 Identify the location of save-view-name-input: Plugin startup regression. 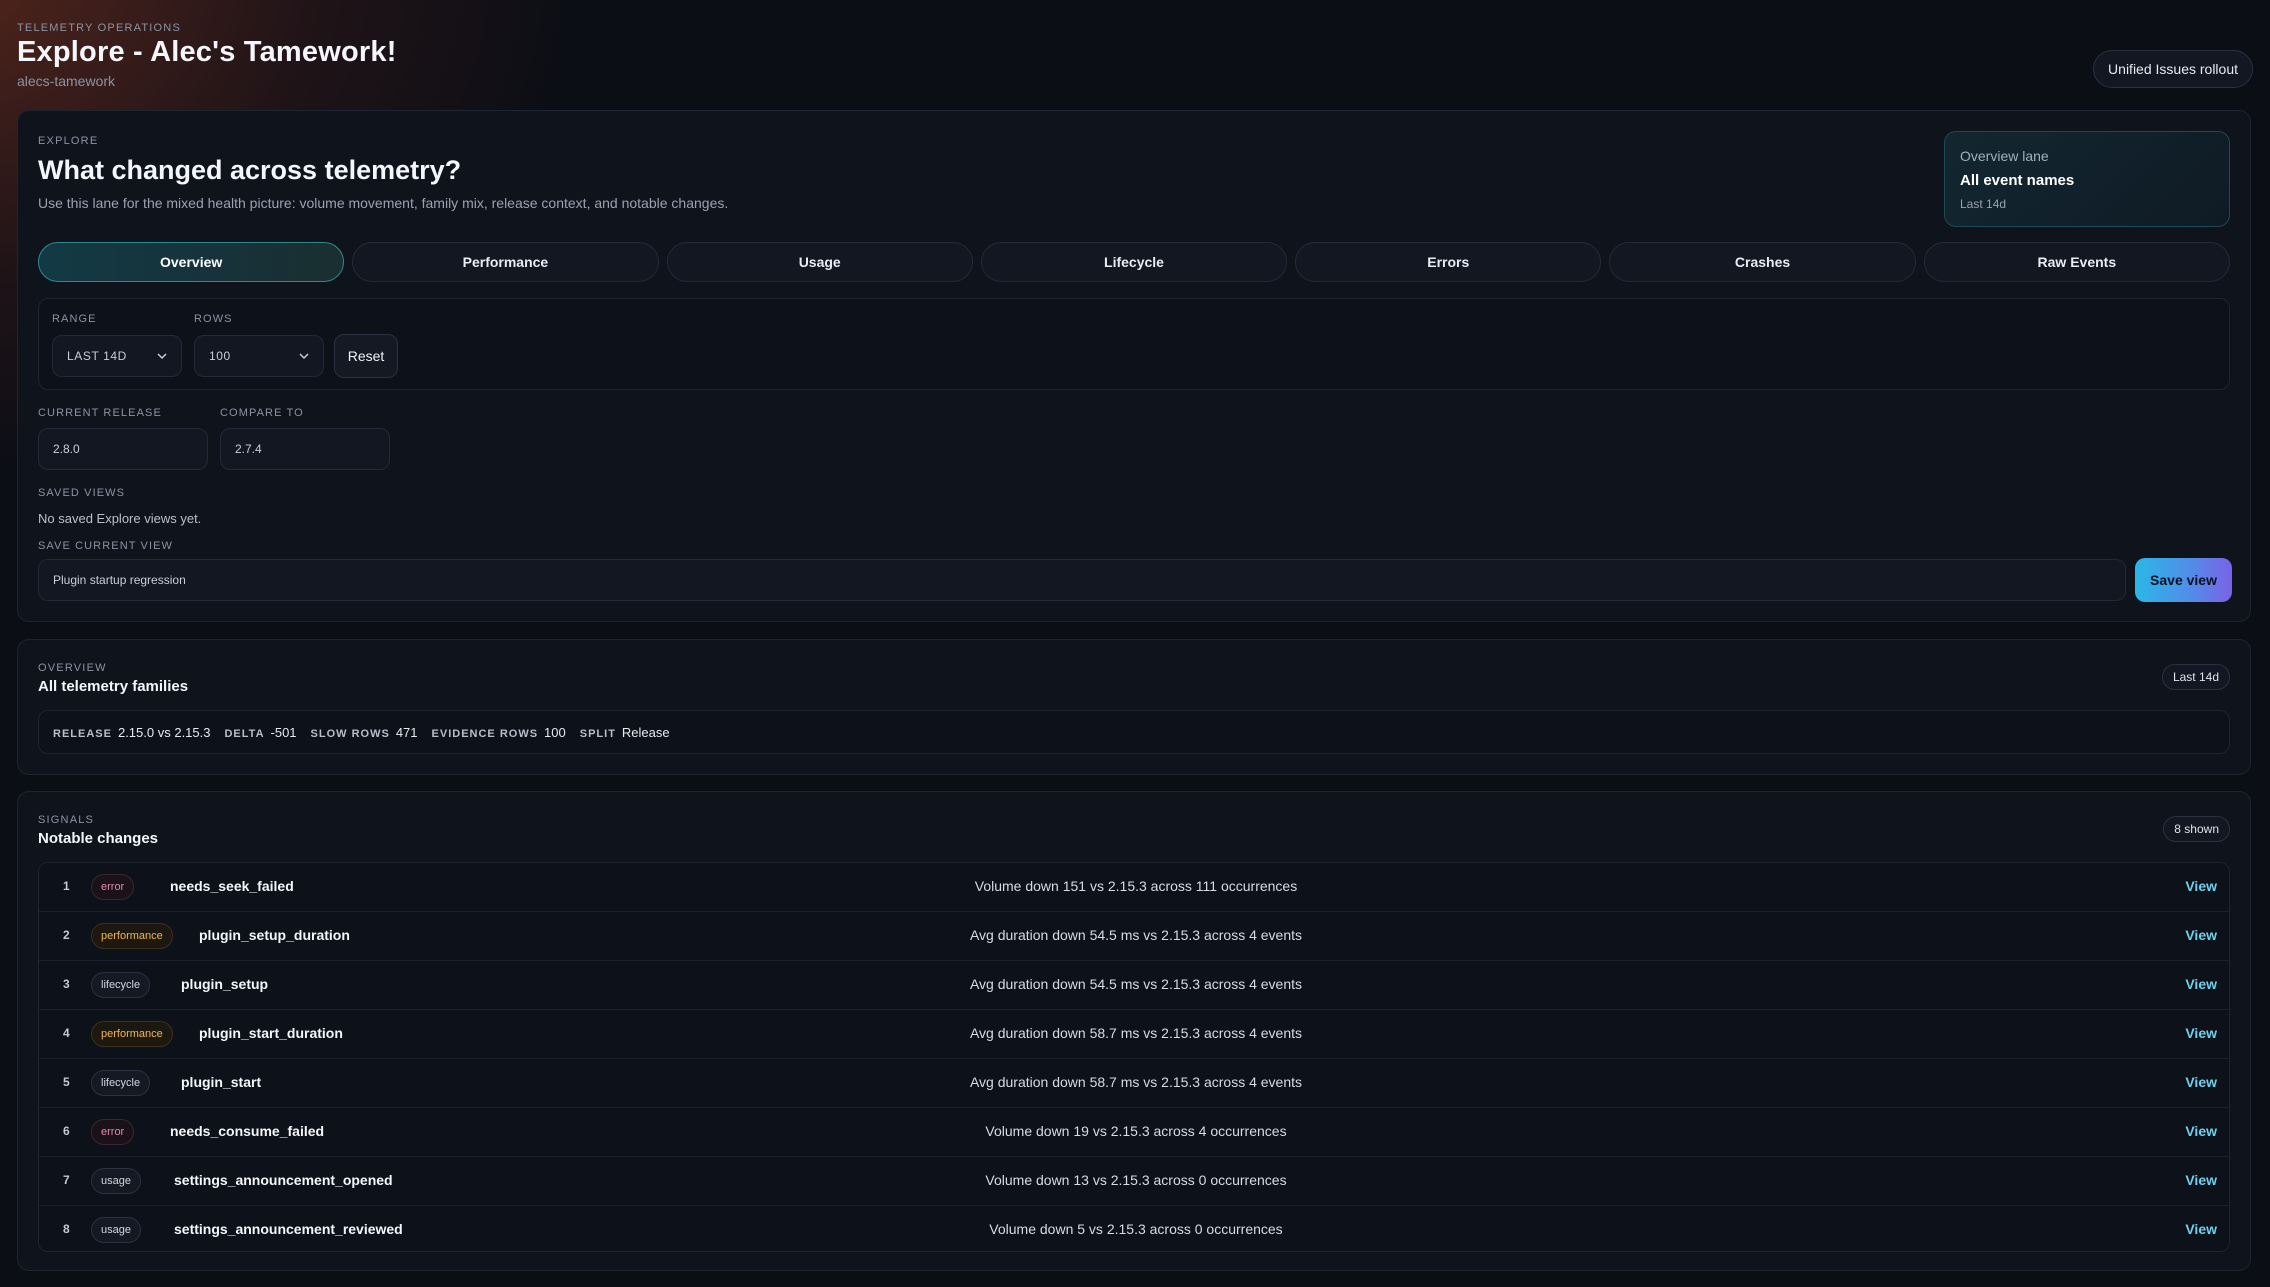
(1082, 580).